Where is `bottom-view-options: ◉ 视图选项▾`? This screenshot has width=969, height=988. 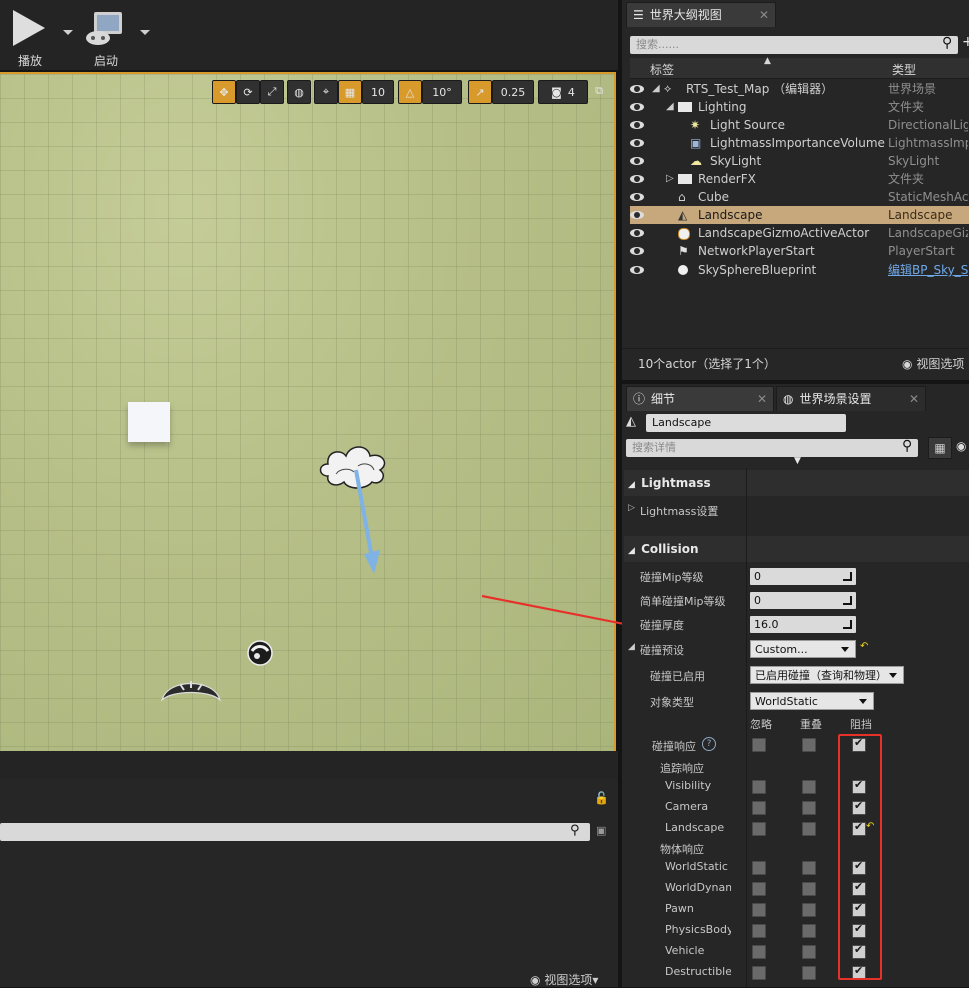
bottom-view-options: ◉ 视图选项▾ is located at coordinates (564, 979).